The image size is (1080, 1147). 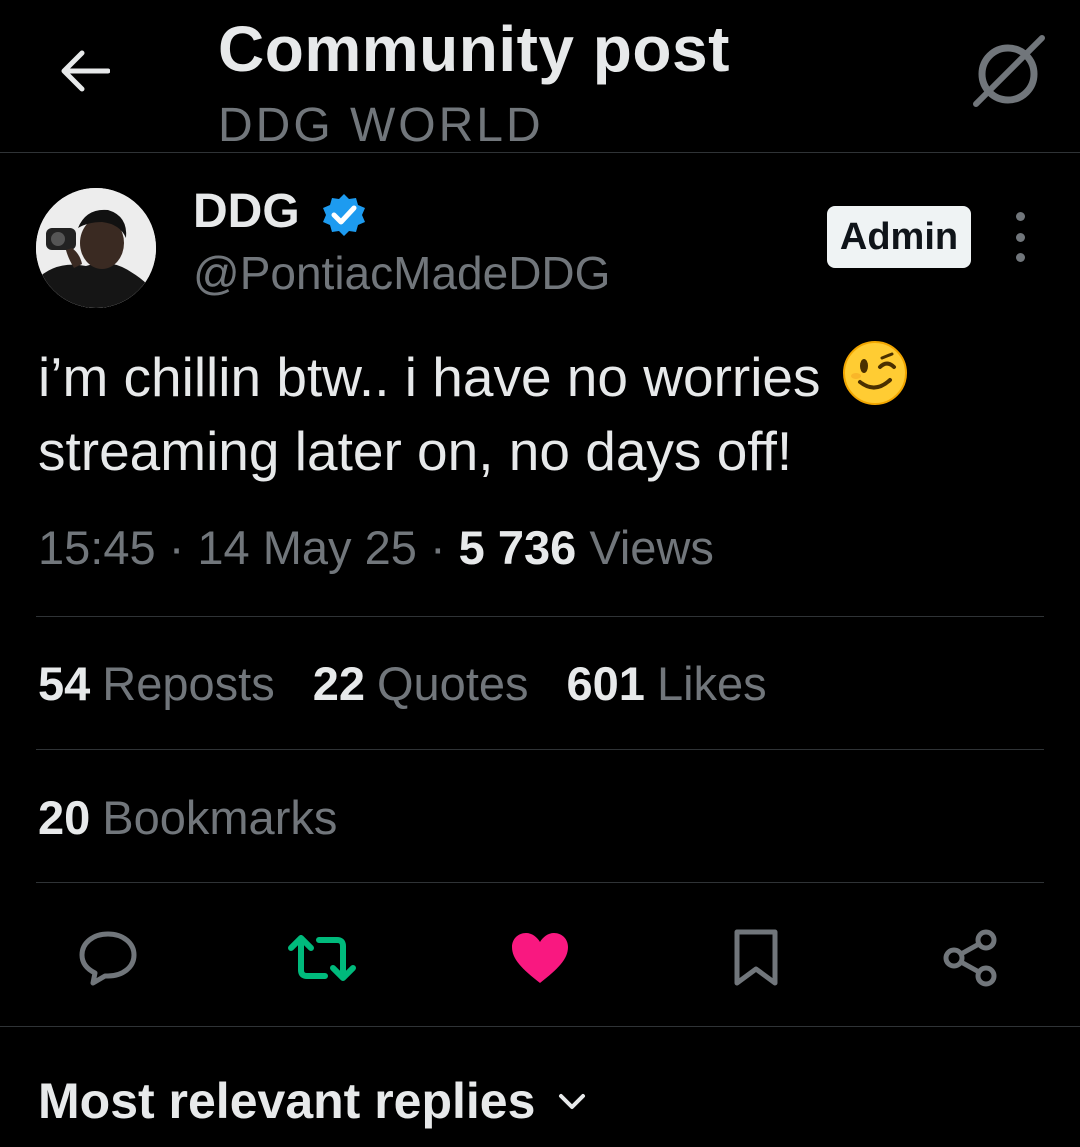 What do you see at coordinates (711, 683) in the screenshot?
I see `likes-label: Likes` at bounding box center [711, 683].